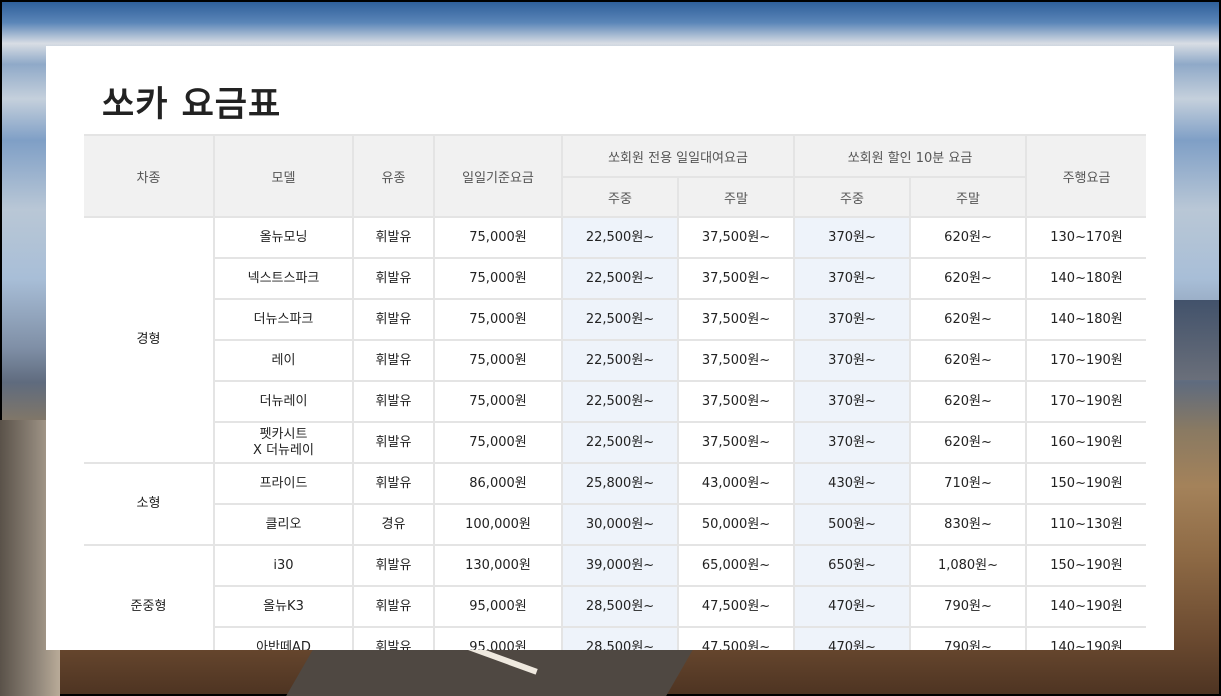  I want to click on header-10min-weekday: 주중, so click(852, 197).